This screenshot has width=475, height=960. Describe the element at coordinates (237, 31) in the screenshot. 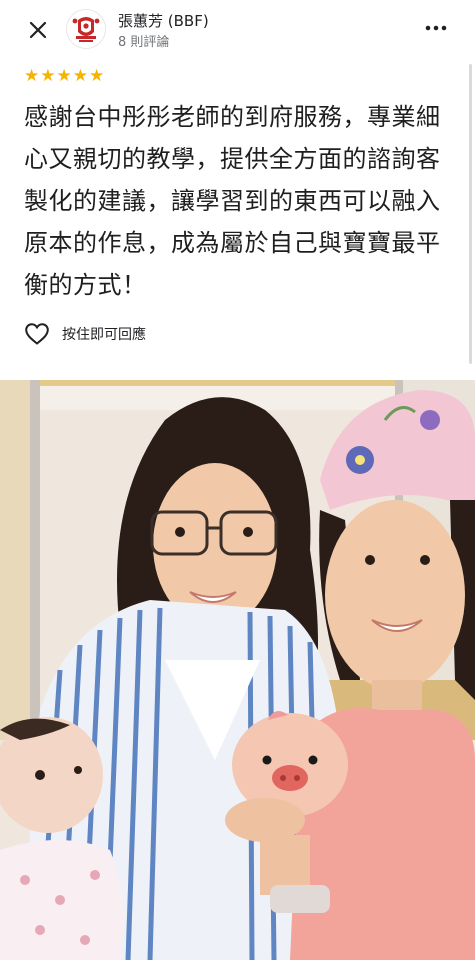

I see `review-header: 張蕙芳 (BBF) 8 則評論` at that location.